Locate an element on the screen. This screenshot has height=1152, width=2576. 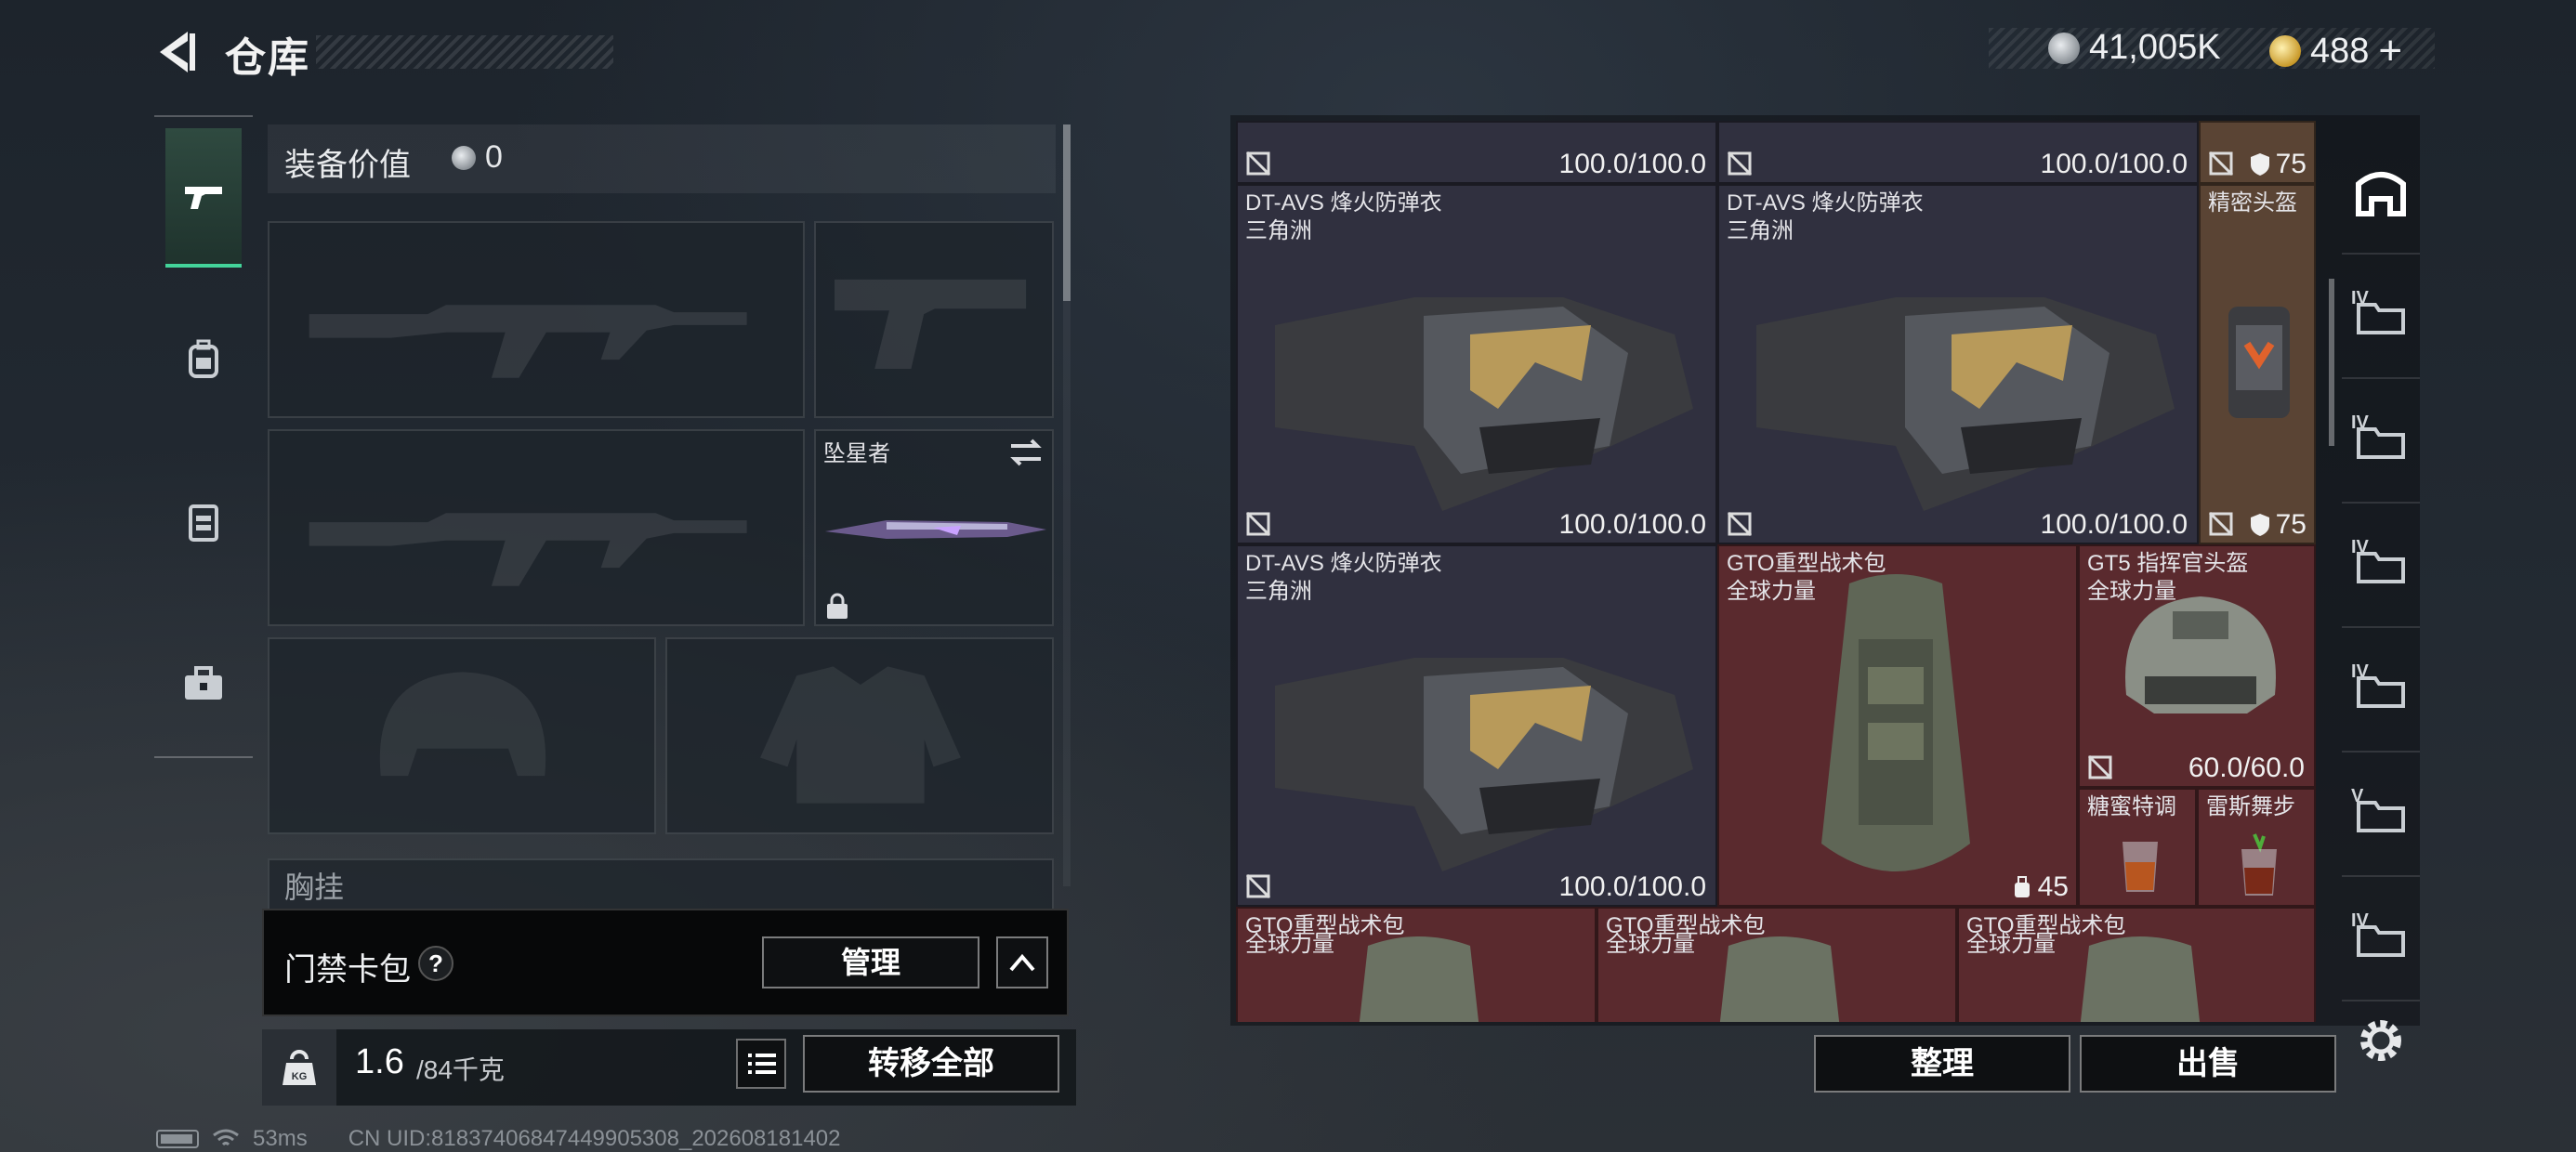
equipment-scroll-thumb is located at coordinates (1067, 212).